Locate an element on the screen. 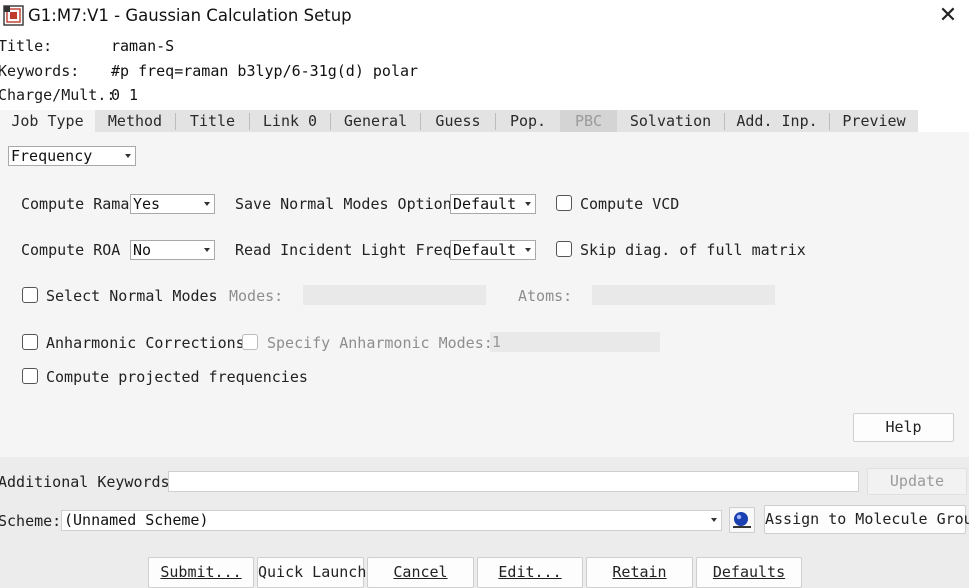  specify-anharmonic-checkbox is located at coordinates (250, 342).